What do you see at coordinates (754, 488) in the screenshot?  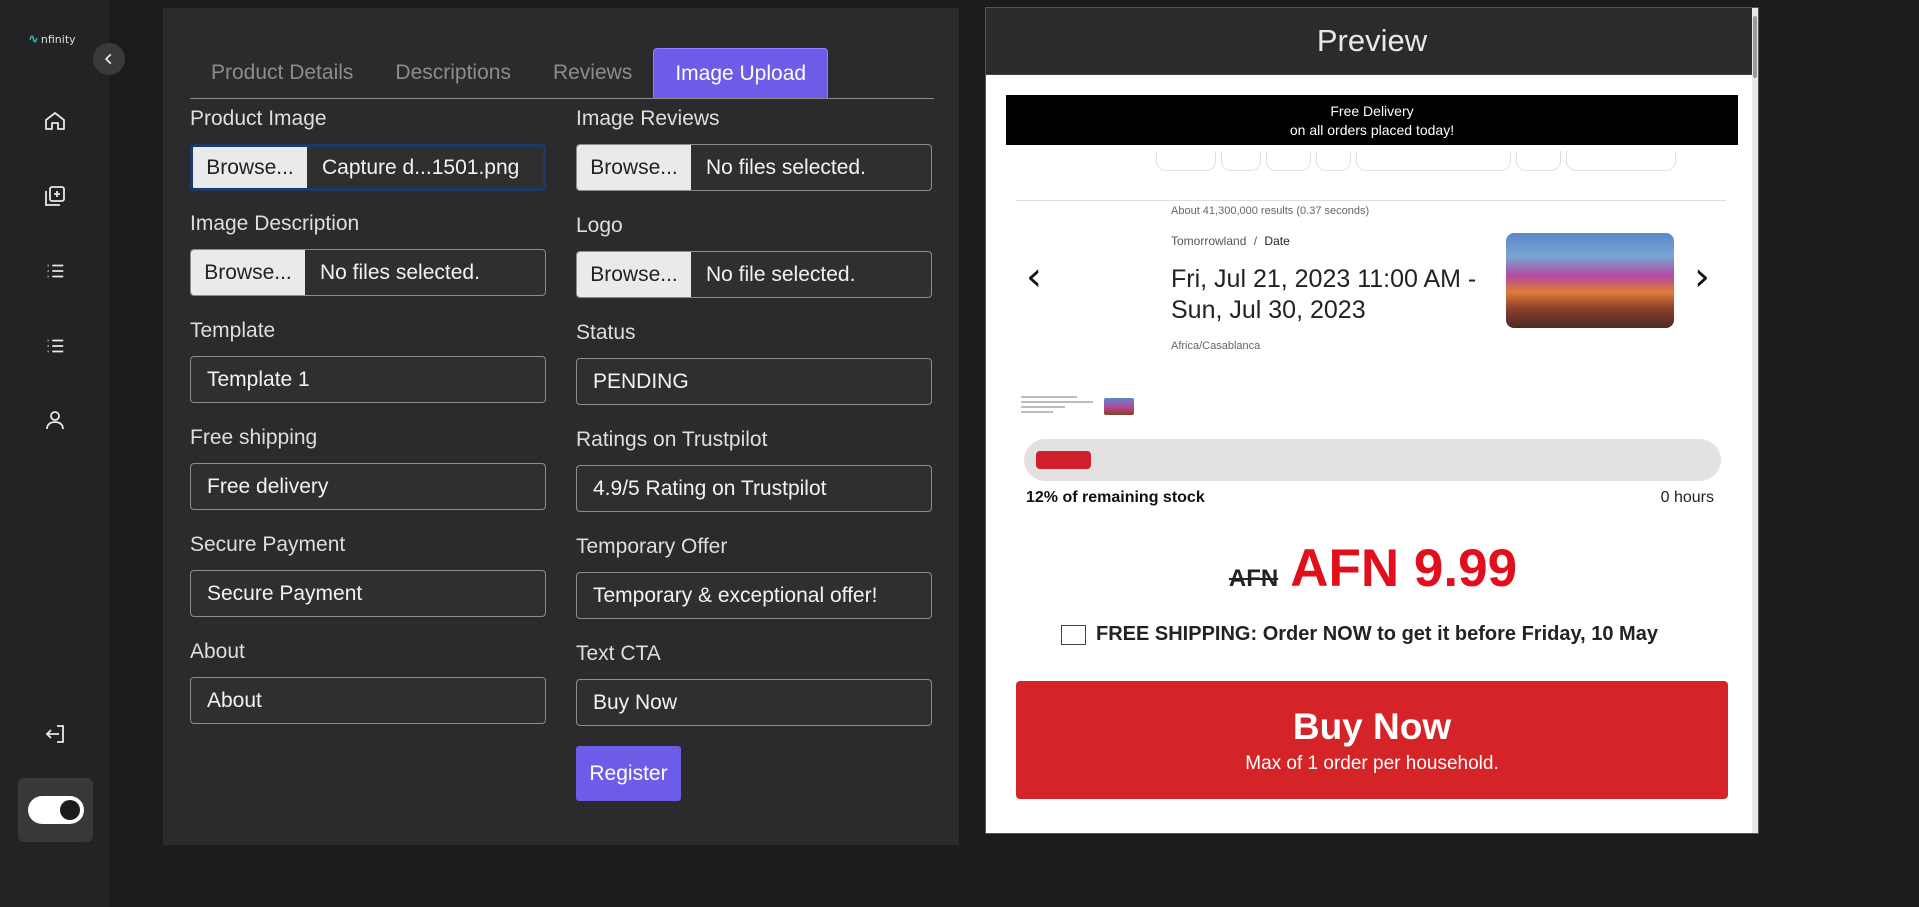 I see `ratings-field: 4.9/5 Rating on Trustpilot` at bounding box center [754, 488].